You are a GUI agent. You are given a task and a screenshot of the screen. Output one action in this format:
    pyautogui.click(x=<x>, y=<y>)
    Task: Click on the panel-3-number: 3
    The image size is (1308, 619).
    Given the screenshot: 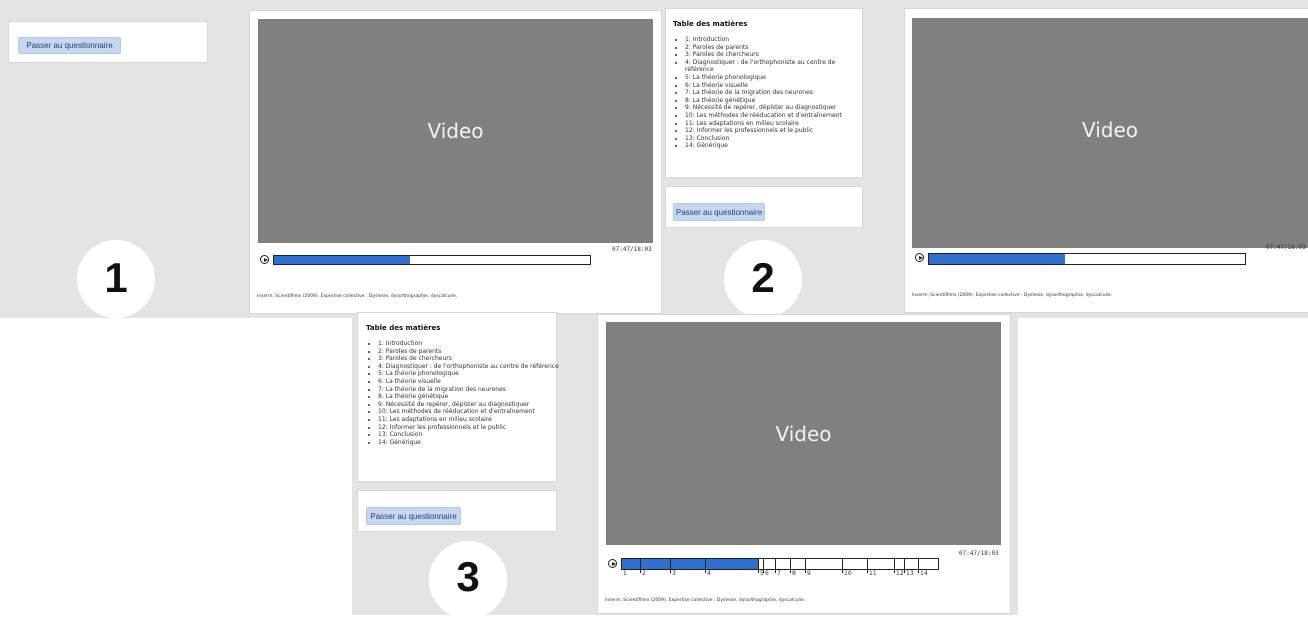 What is the action you would take?
    pyautogui.click(x=468, y=576)
    